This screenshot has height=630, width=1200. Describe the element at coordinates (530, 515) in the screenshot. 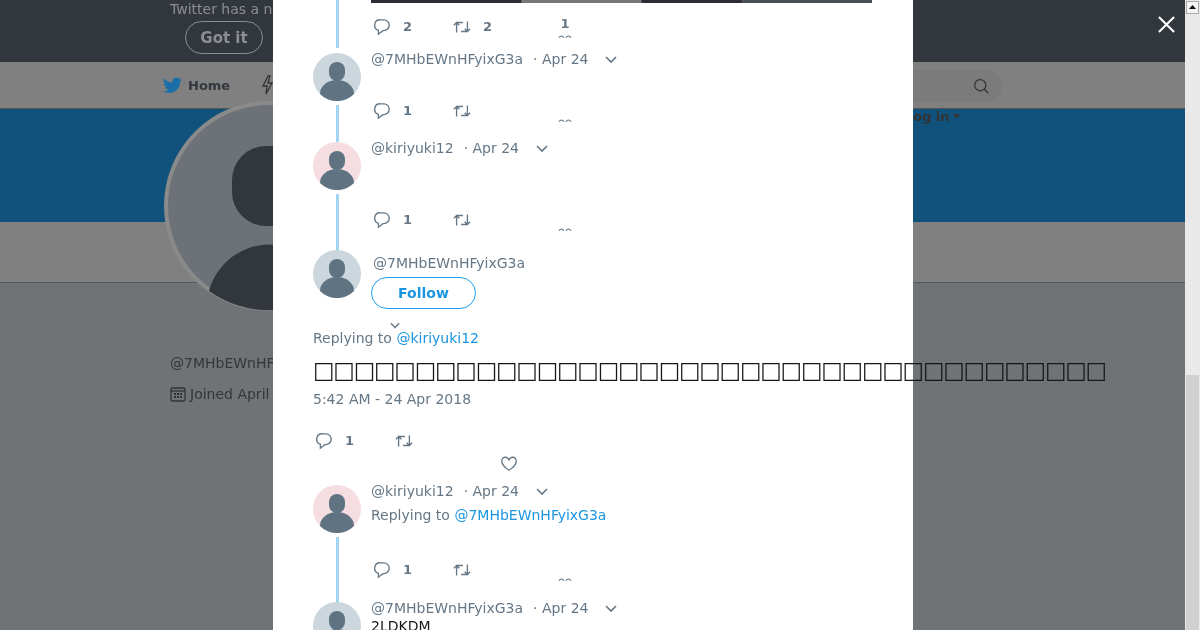

I see `mention-link: @7MHbEWnHFyixG3a` at that location.